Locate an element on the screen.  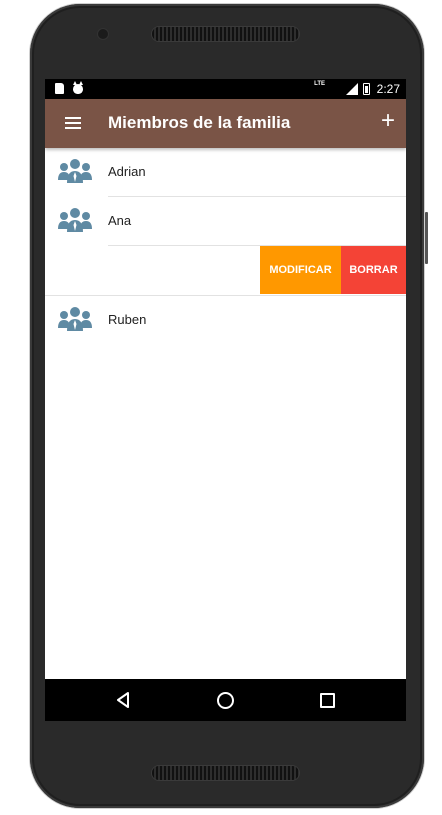
network-type: LTE is located at coordinates (319, 84).